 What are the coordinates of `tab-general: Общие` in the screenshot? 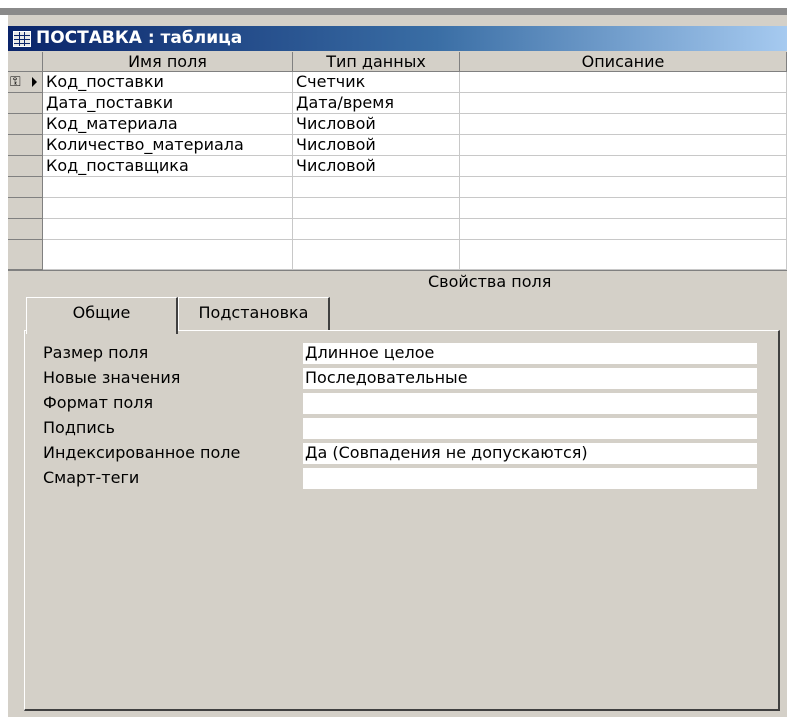 It's located at (102, 315).